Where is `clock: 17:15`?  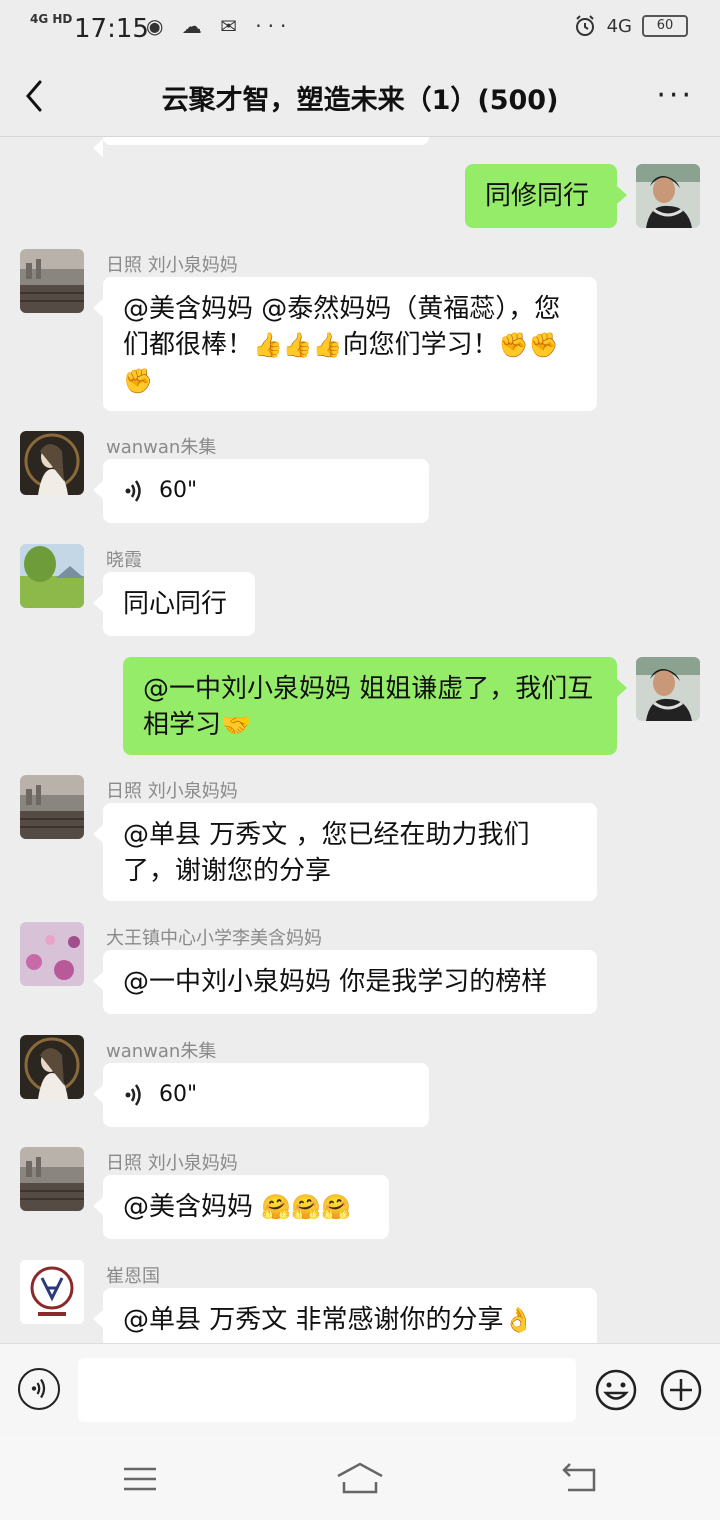 clock: 17:15 is located at coordinates (111, 29).